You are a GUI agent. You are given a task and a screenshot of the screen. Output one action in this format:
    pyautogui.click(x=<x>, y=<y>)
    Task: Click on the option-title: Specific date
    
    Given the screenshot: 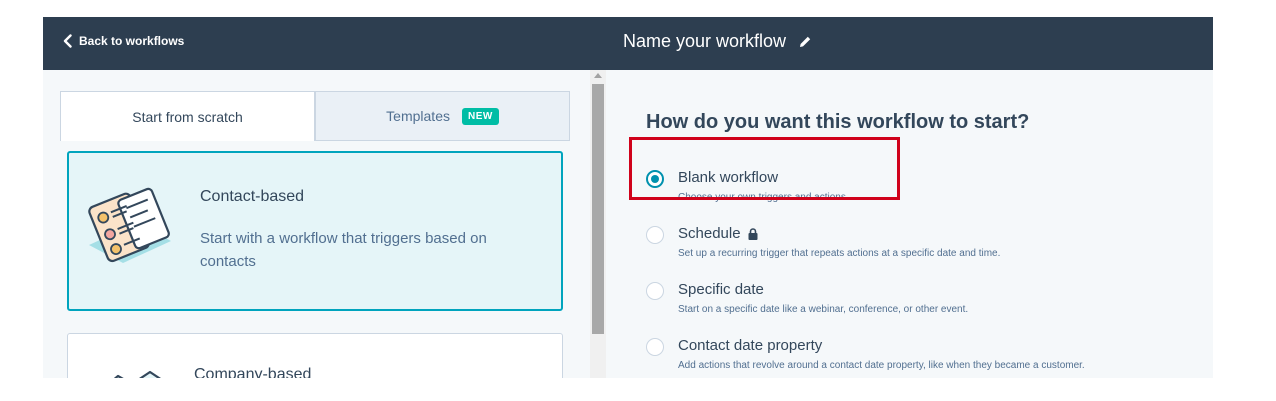 What is the action you would take?
    pyautogui.click(x=721, y=289)
    